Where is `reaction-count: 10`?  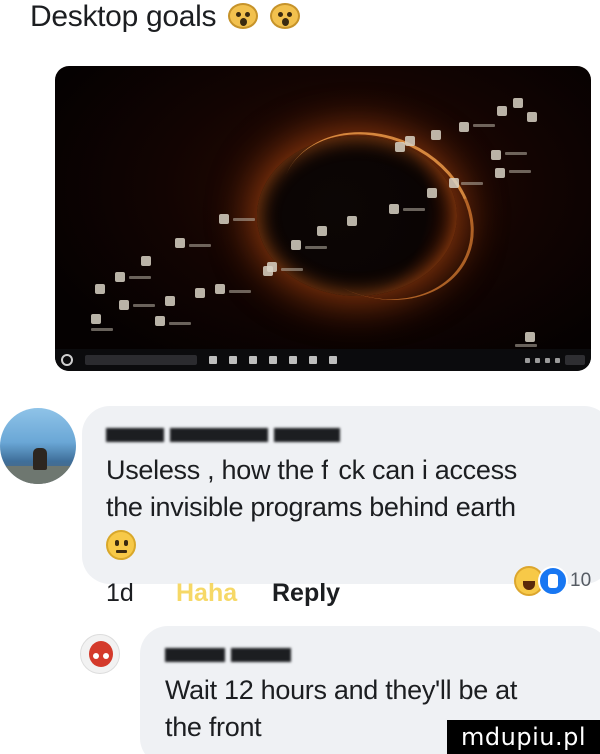 reaction-count: 10 is located at coordinates (581, 580).